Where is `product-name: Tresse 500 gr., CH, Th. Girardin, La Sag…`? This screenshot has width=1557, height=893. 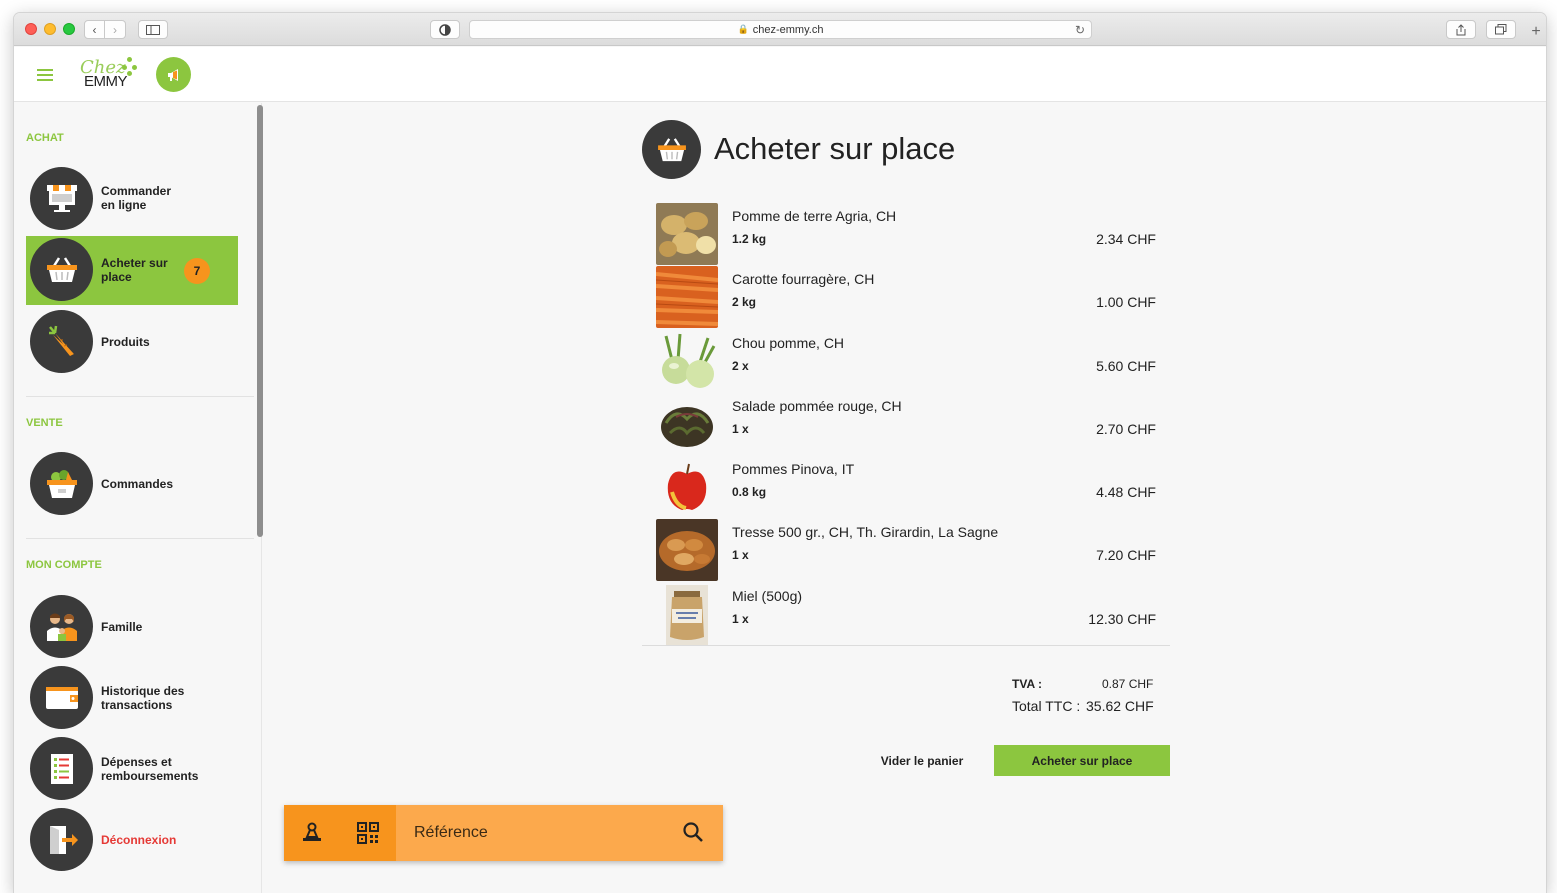
product-name: Tresse 500 gr., CH, Th. Girardin, La Sag… is located at coordinates (865, 532).